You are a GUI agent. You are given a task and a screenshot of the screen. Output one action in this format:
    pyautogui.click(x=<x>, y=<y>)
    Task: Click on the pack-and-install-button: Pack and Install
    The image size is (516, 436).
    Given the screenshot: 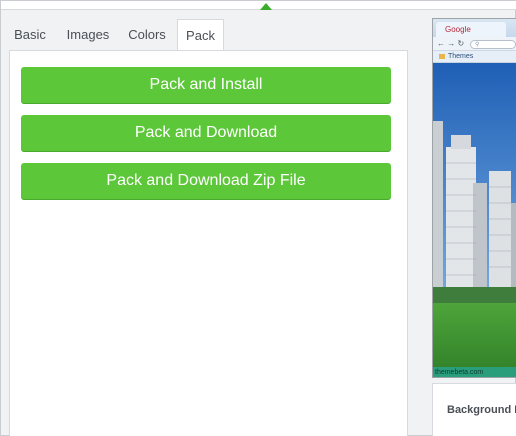 What is the action you would take?
    pyautogui.click(x=206, y=85)
    